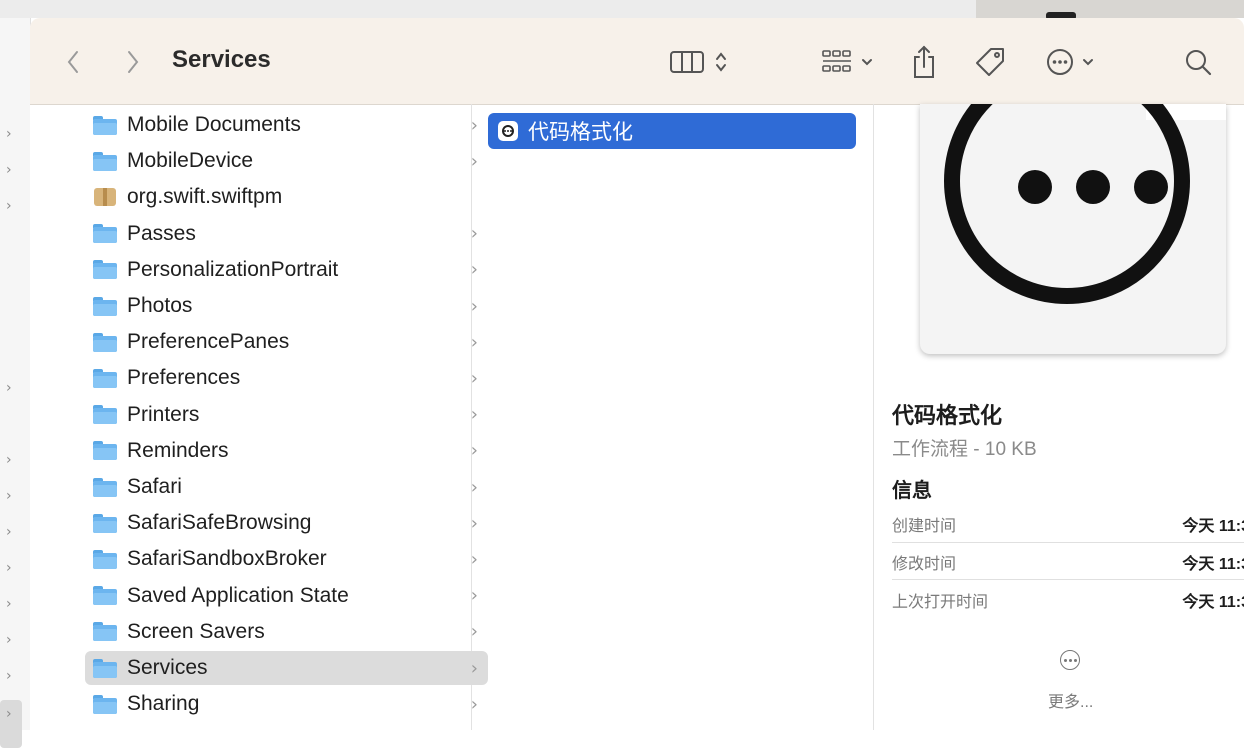 Image resolution: width=1244 pixels, height=748 pixels. What do you see at coordinates (163, 414) in the screenshot?
I see `list-item-label: Printers` at bounding box center [163, 414].